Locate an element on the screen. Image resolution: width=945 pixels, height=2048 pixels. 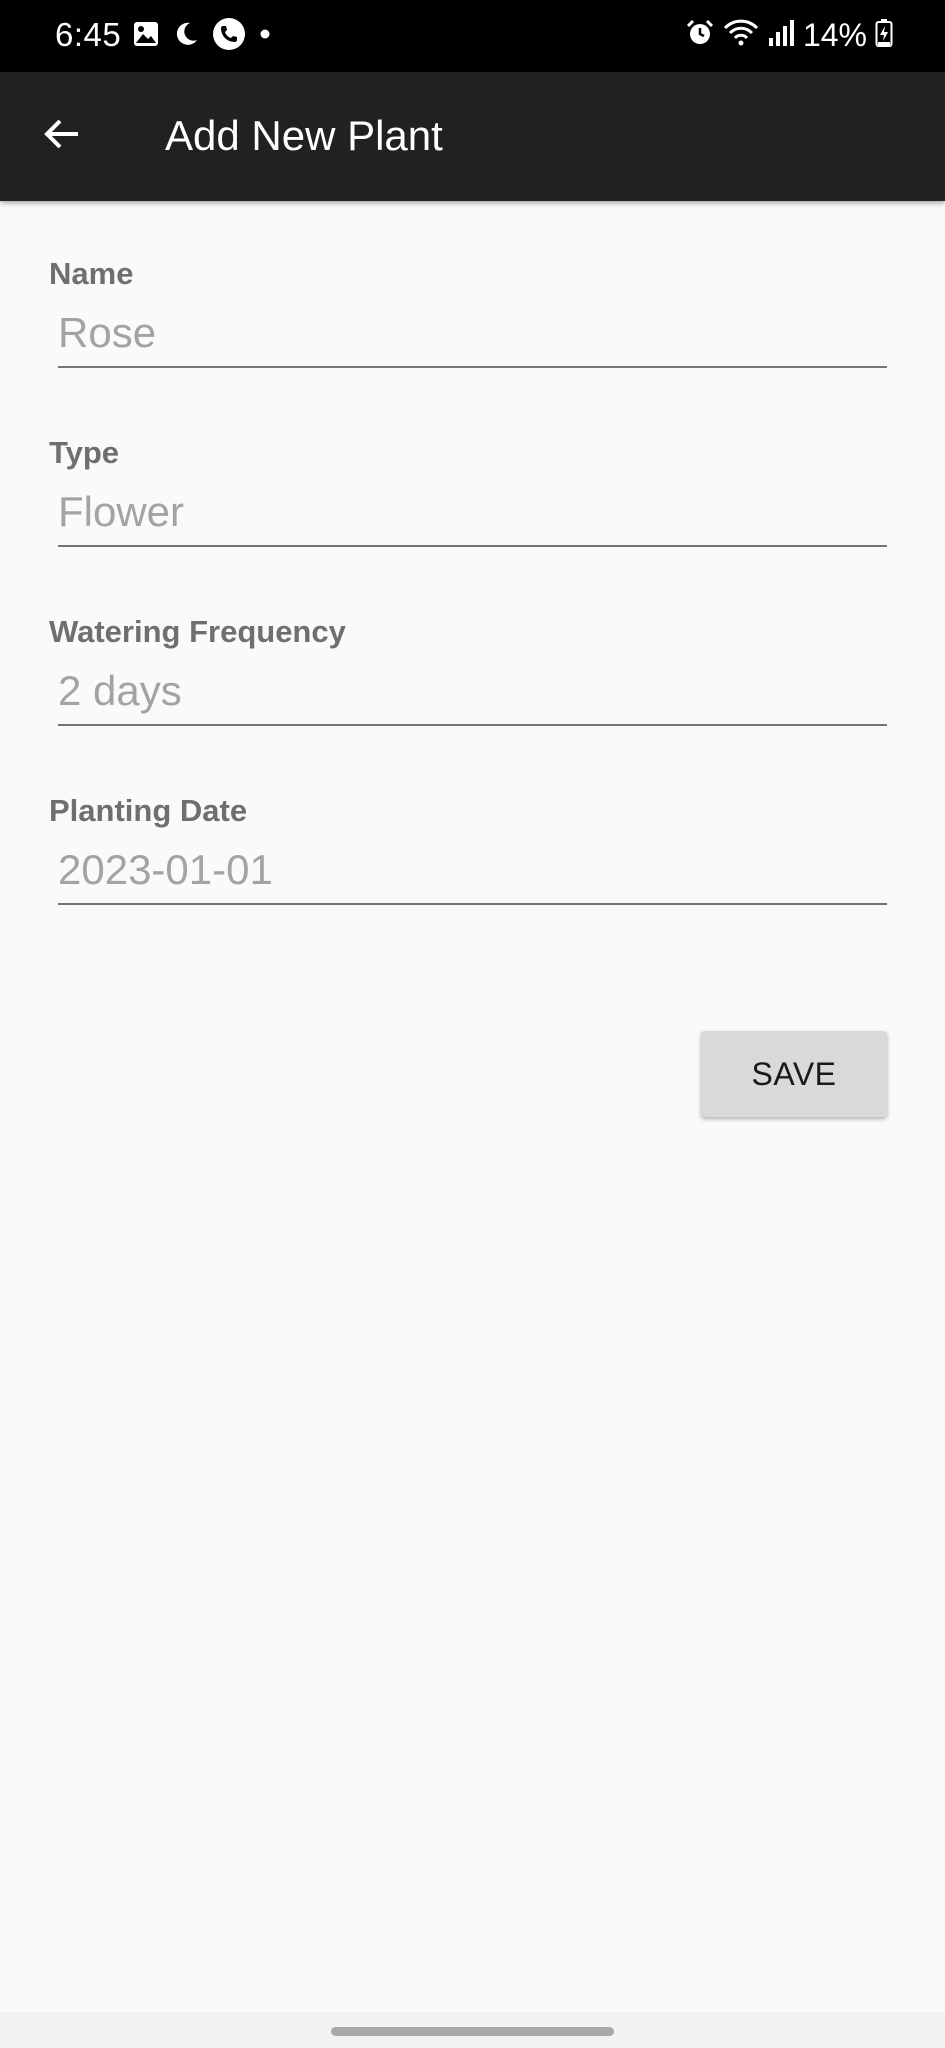
type-input is located at coordinates (472, 513).